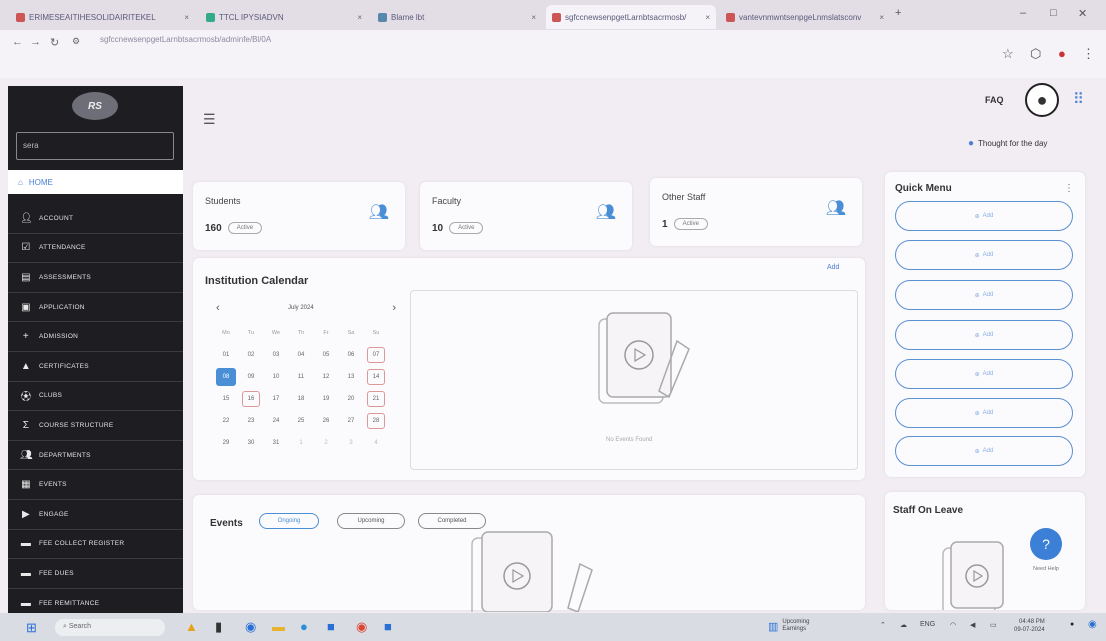 The image size is (1106, 641). Describe the element at coordinates (95, 182) in the screenshot. I see `sidebar-item-home: ⌂ HOME` at that location.